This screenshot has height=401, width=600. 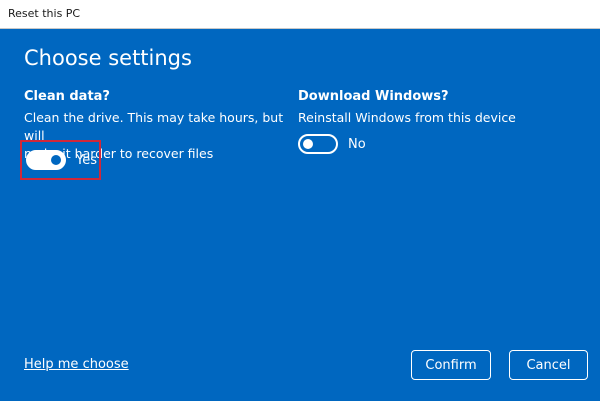 What do you see at coordinates (451, 365) in the screenshot?
I see `confirm-button: Confirm` at bounding box center [451, 365].